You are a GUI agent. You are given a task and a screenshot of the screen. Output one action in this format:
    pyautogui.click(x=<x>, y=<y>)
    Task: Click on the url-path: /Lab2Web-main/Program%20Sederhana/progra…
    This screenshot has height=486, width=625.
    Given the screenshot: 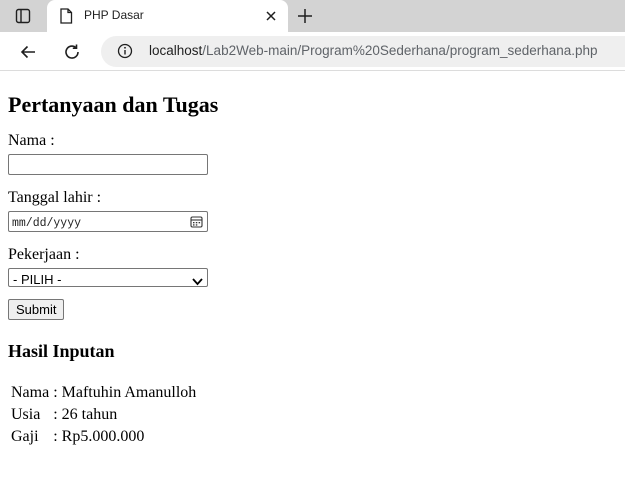 What is the action you would take?
    pyautogui.click(x=400, y=50)
    